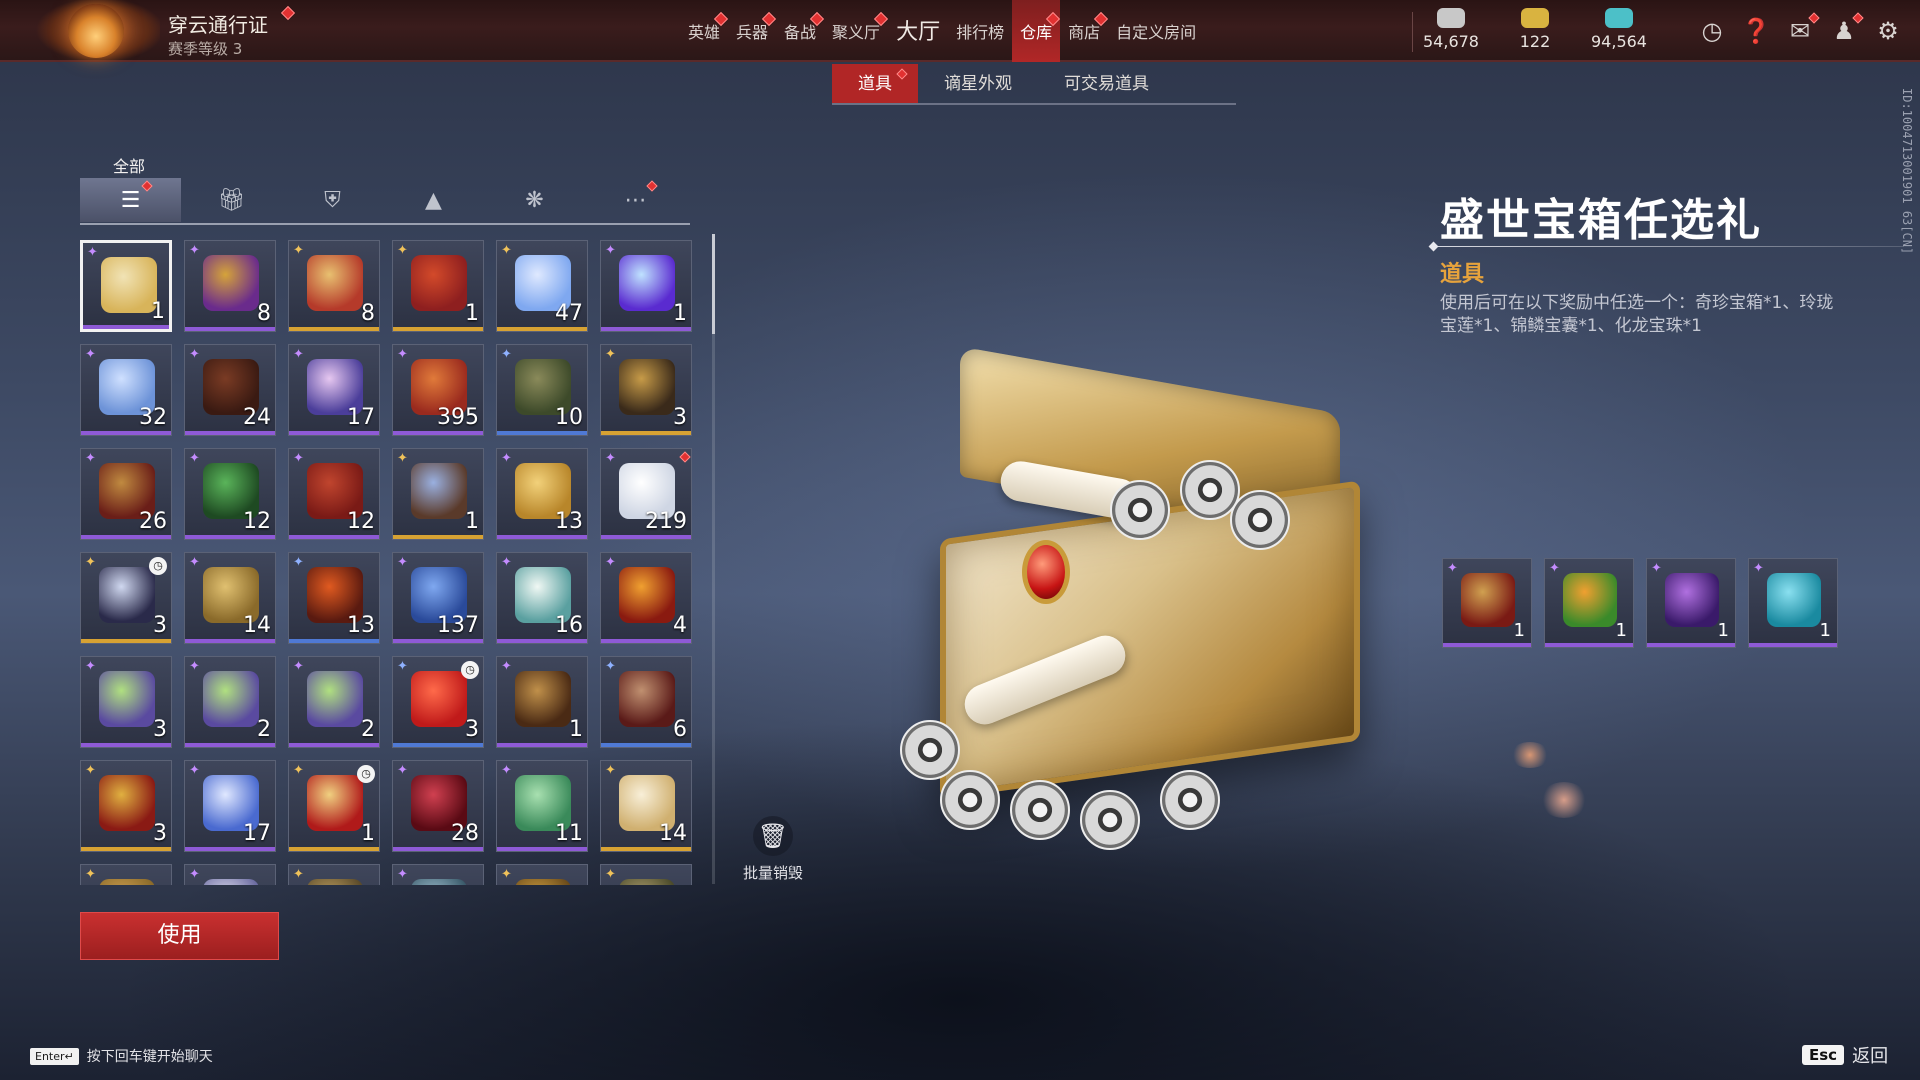  What do you see at coordinates (160, 625) in the screenshot?
I see `item-quantity: 3` at bounding box center [160, 625].